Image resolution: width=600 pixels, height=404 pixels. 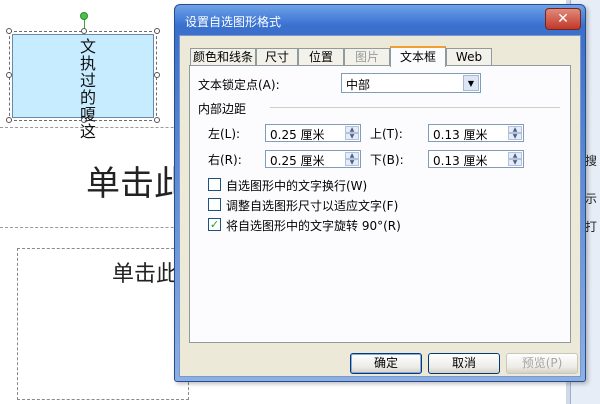 What do you see at coordinates (321, 57) in the screenshot?
I see `tab-position: 位置` at bounding box center [321, 57].